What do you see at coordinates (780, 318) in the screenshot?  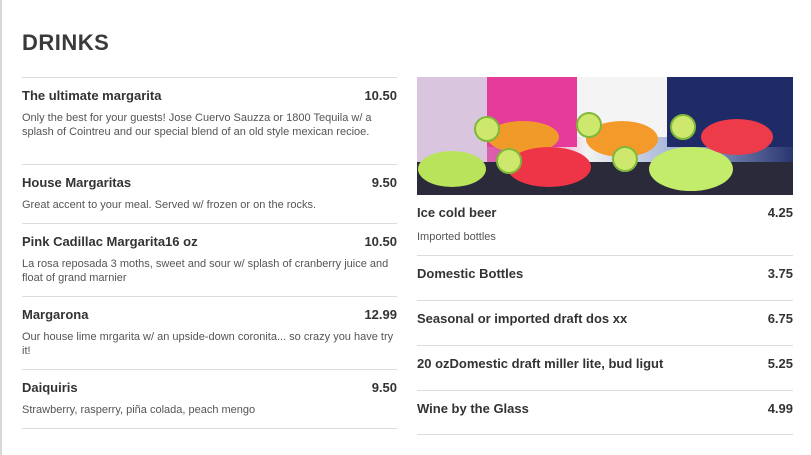 I see `item-price: 6.75` at bounding box center [780, 318].